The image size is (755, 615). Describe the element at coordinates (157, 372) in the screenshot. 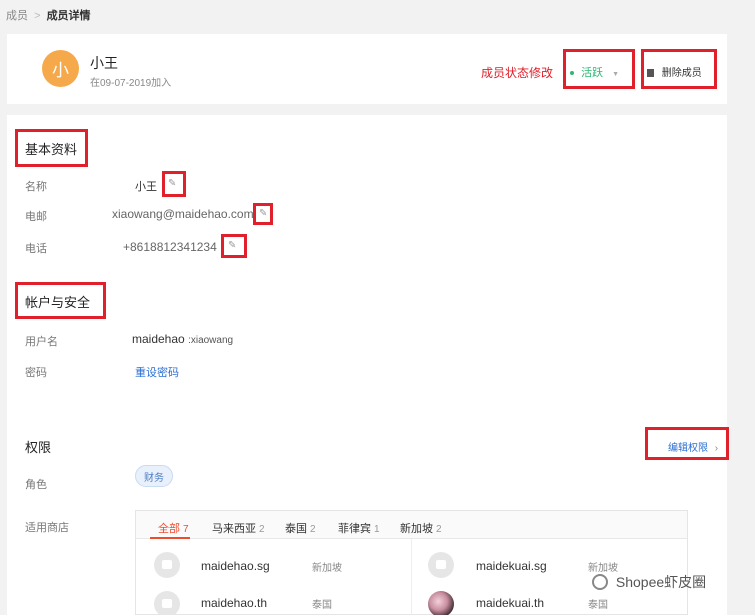

I see `reset-password-link: 重设密码` at that location.